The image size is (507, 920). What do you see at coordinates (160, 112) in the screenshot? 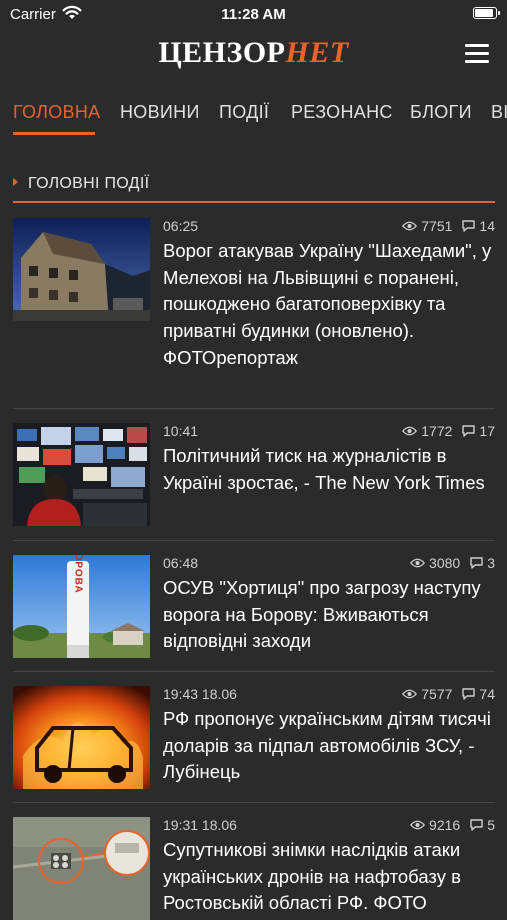
I see `tab-novyny: НОВИНИ` at bounding box center [160, 112].